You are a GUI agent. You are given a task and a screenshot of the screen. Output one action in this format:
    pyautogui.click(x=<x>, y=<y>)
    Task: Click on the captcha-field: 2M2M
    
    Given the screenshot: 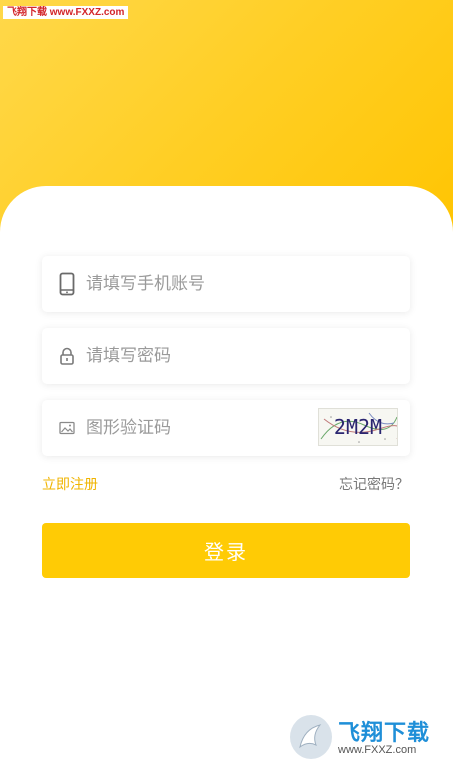 What is the action you would take?
    pyautogui.click(x=226, y=428)
    